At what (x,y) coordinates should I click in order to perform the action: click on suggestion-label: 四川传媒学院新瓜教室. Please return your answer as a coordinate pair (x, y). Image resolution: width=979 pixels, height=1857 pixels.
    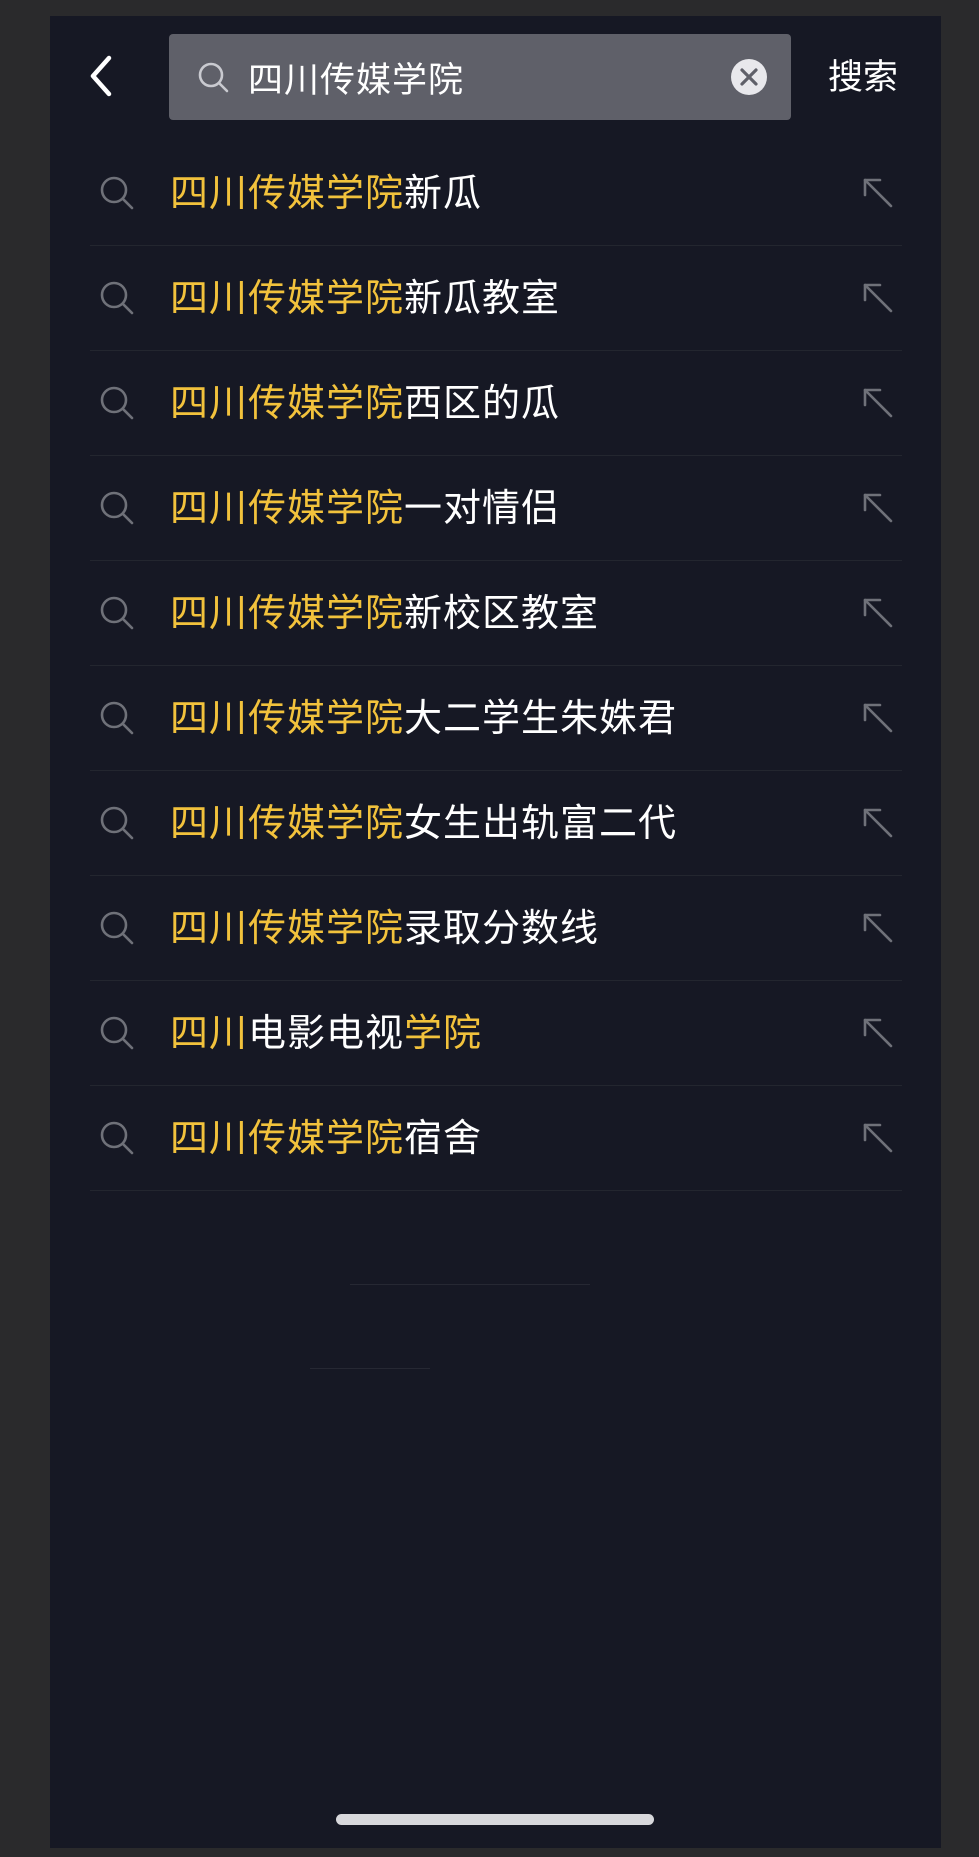
    Looking at the image, I should click on (365, 298).